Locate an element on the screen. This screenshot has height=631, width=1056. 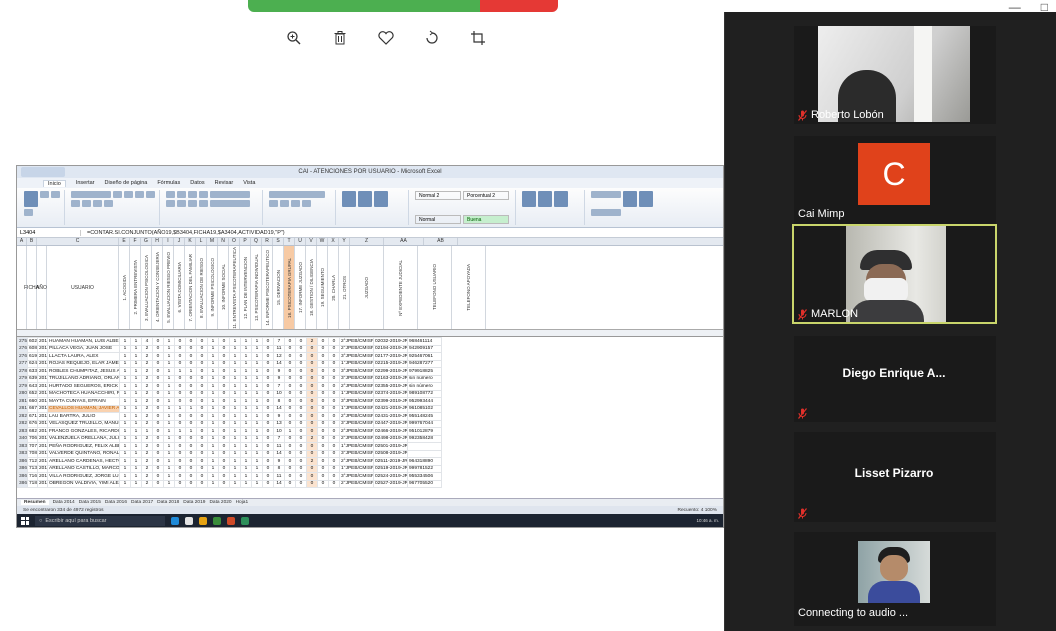
trash-icon is located at coordinates (340, 38).